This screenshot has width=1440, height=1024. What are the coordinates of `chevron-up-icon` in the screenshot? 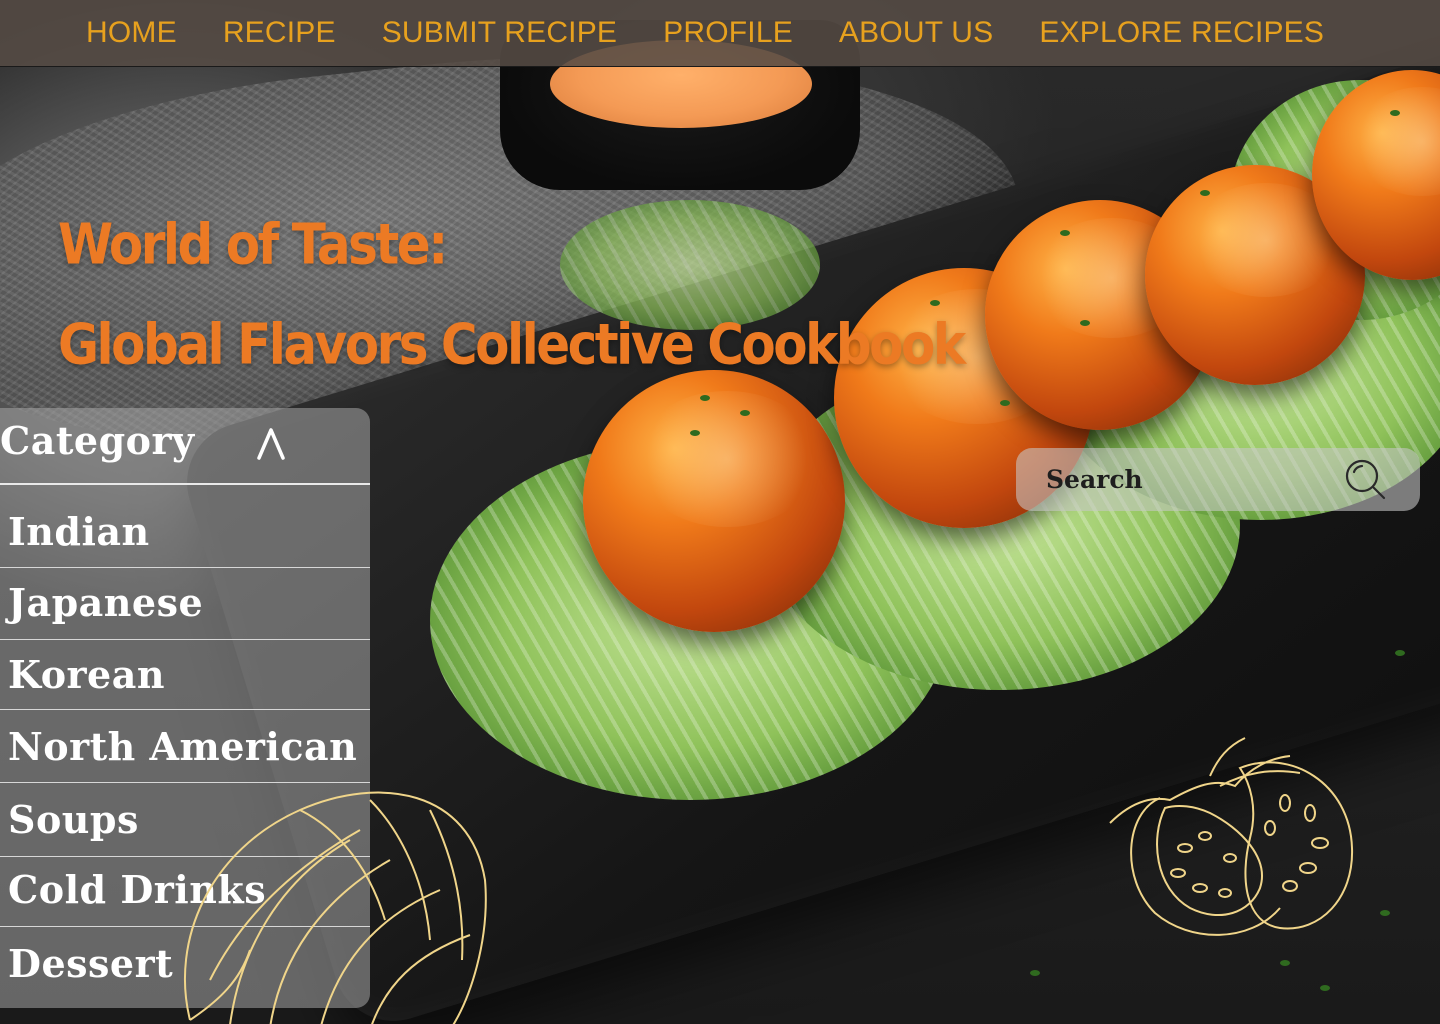 It's located at (271, 443).